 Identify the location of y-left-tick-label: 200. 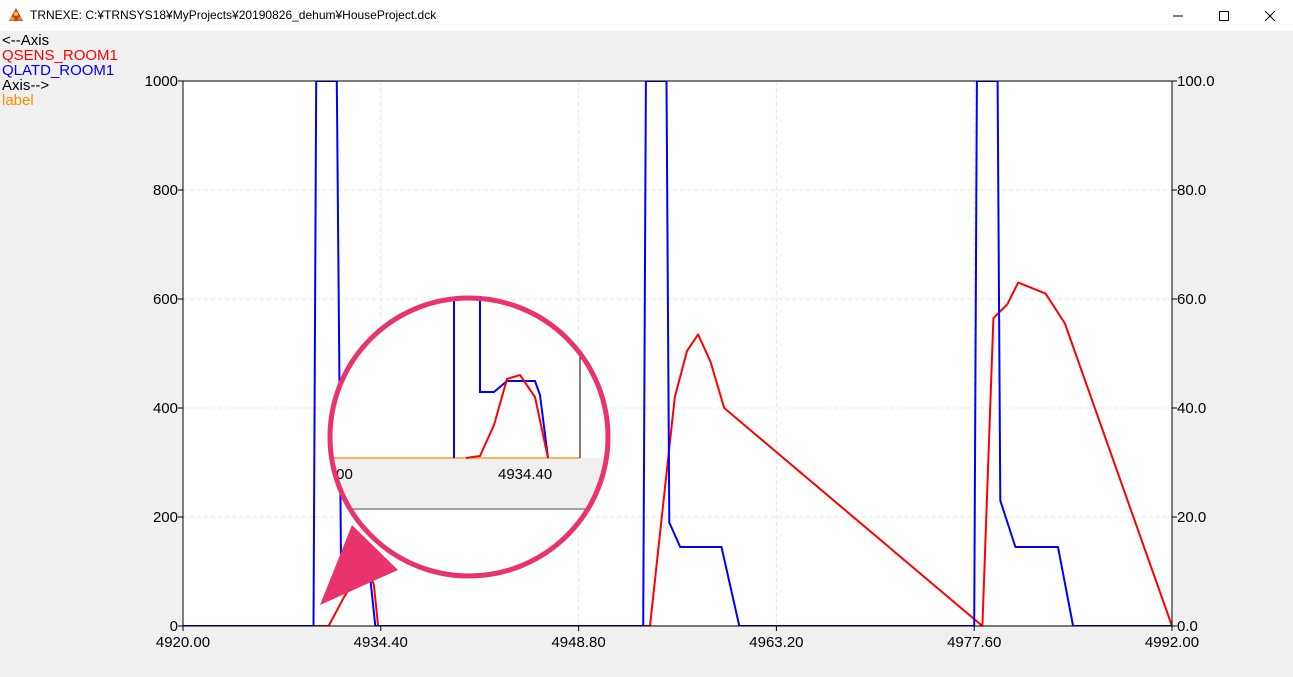
(165, 517).